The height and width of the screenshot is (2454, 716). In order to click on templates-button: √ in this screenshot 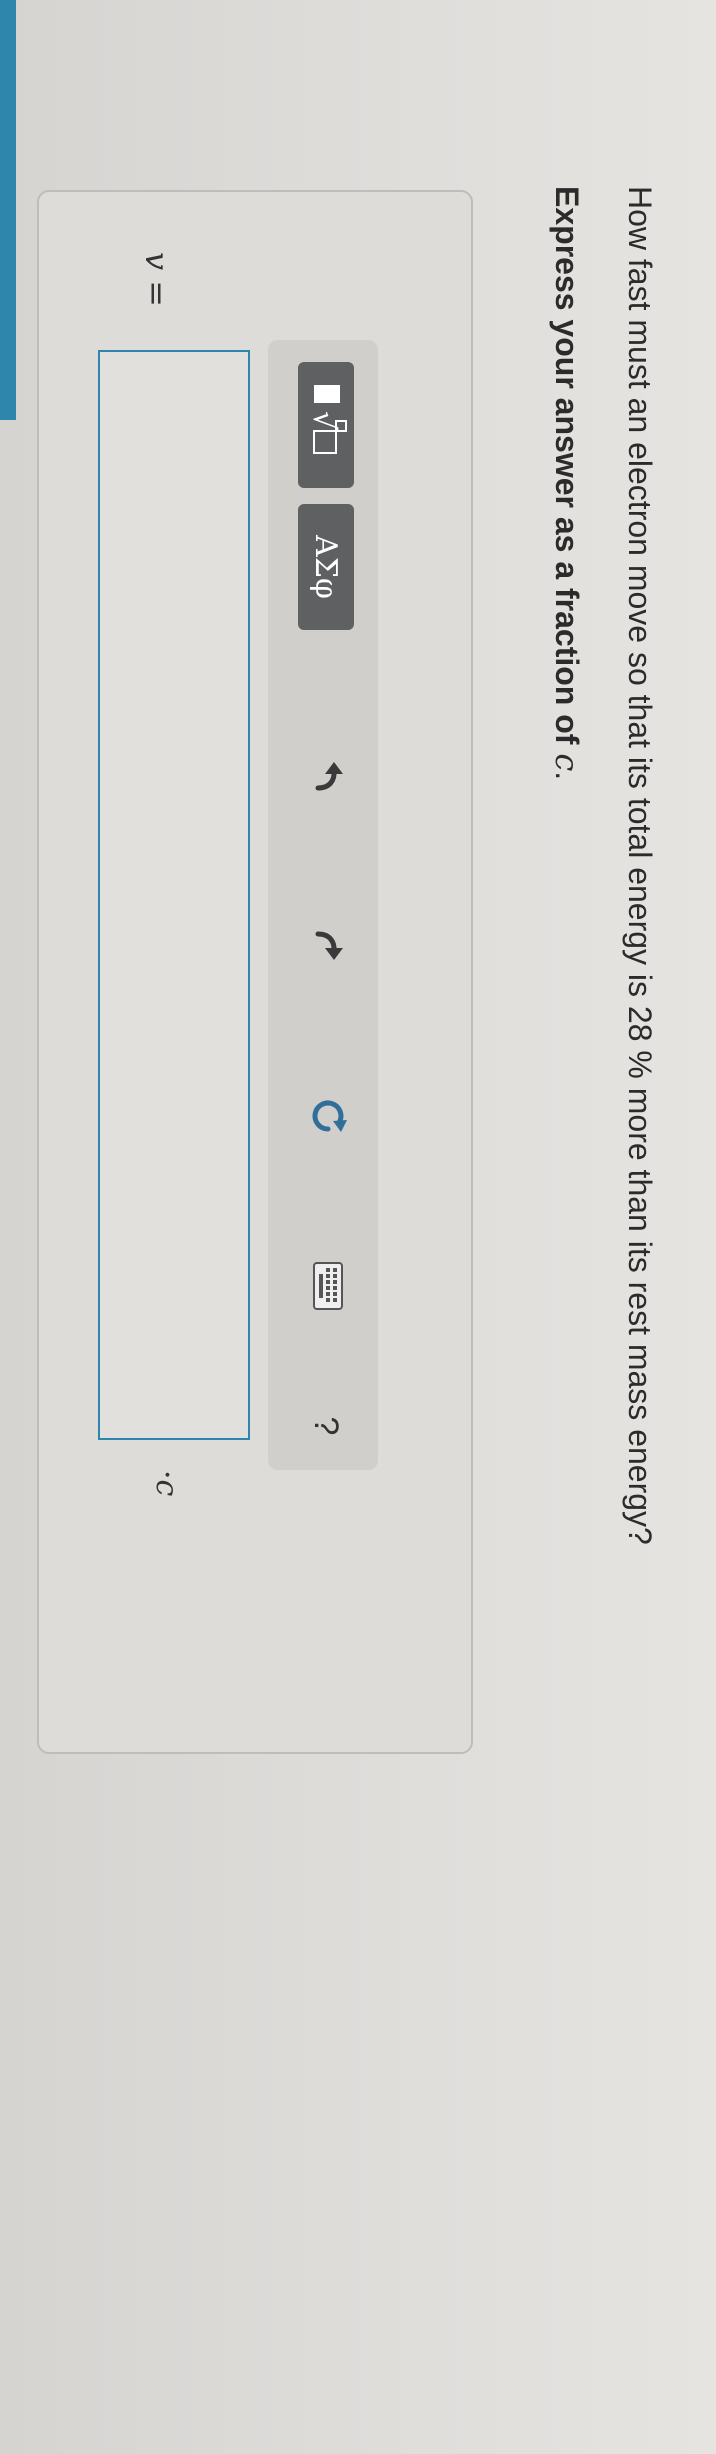, I will do `click(326, 425)`.